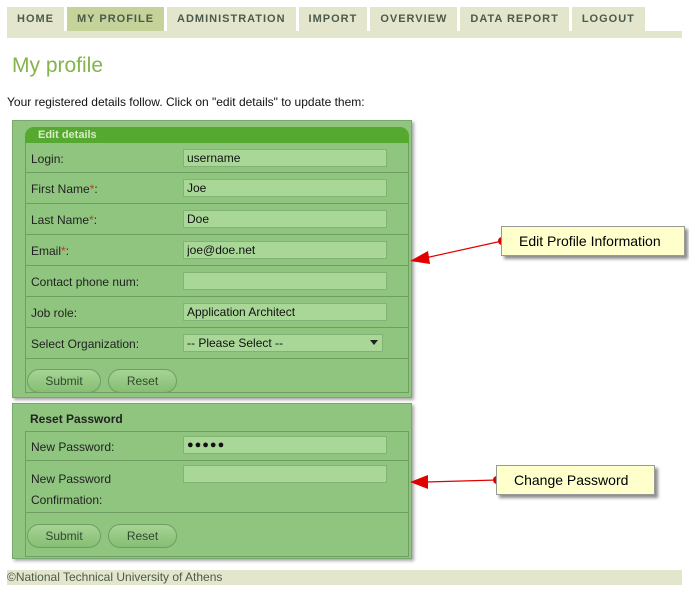 The image size is (689, 594). I want to click on footer: ©National Technical University of Athens, so click(344, 577).